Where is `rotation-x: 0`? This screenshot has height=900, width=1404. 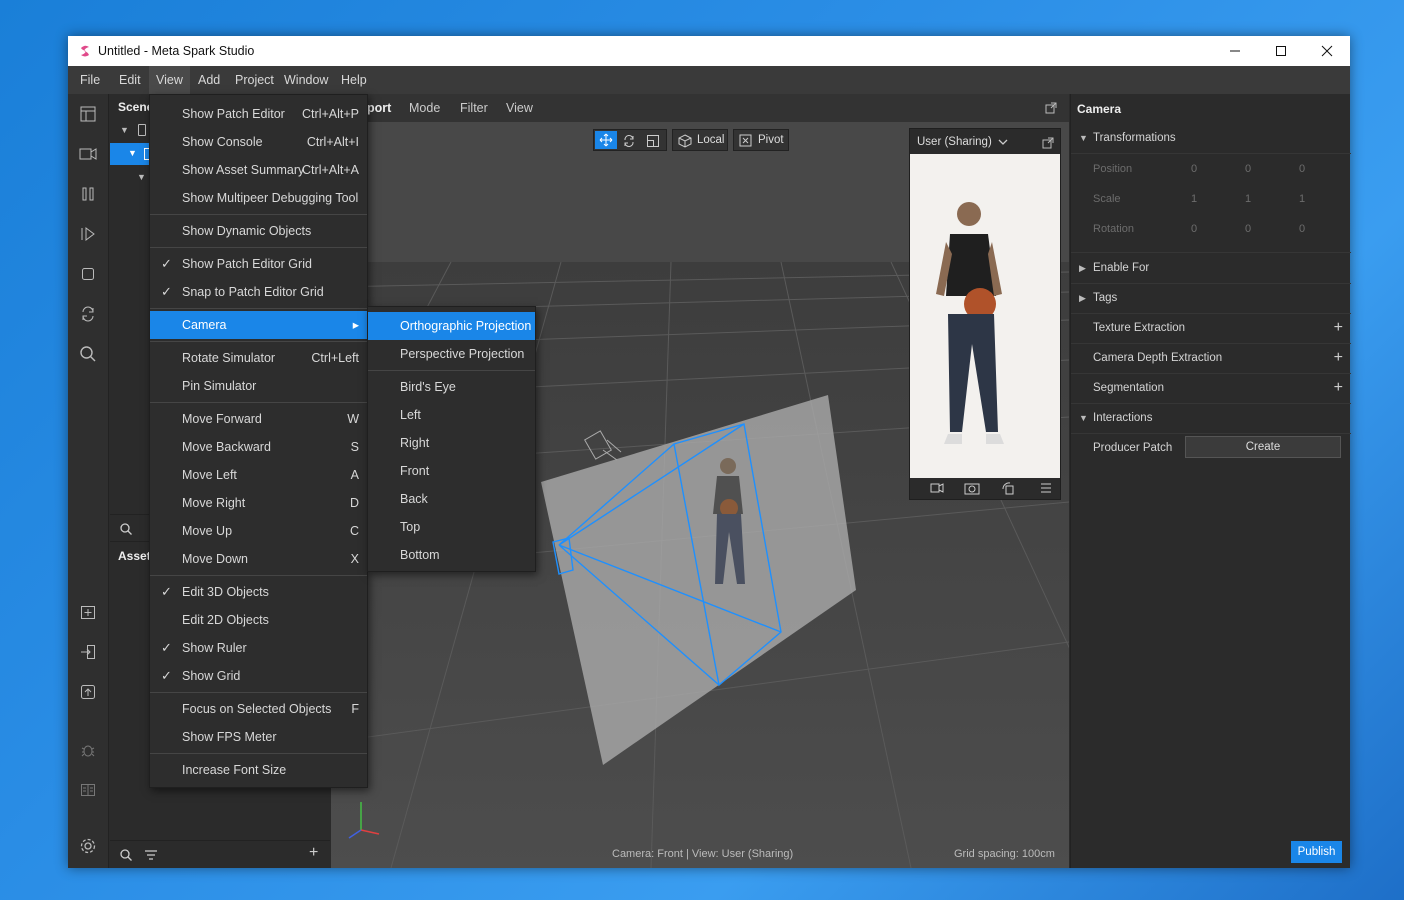
rotation-x: 0 is located at coordinates (1194, 229).